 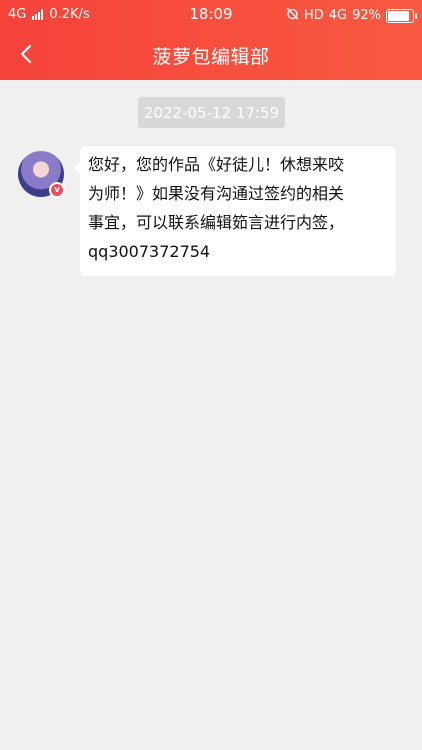 What do you see at coordinates (57, 190) in the screenshot?
I see `verified-badge: v` at bounding box center [57, 190].